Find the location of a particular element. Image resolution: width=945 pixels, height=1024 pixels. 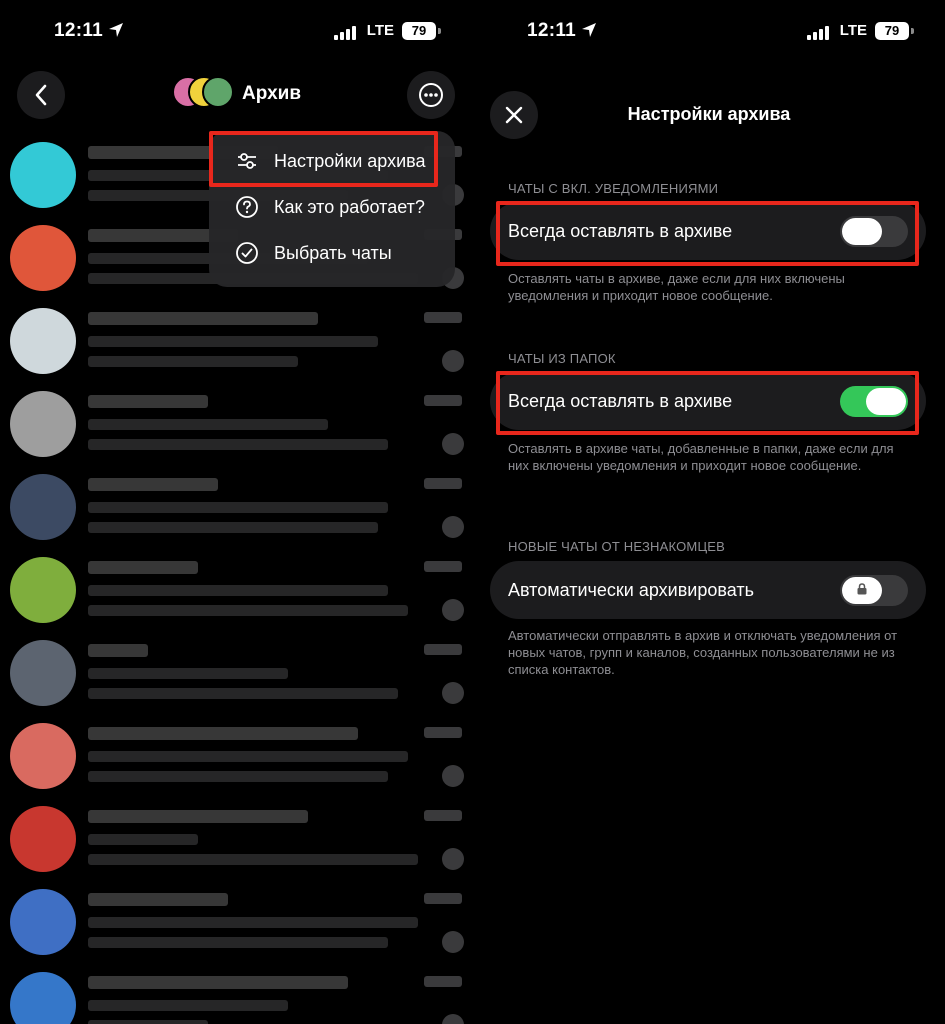

auto-archive-row: Автоматически архивировать is located at coordinates (708, 590).